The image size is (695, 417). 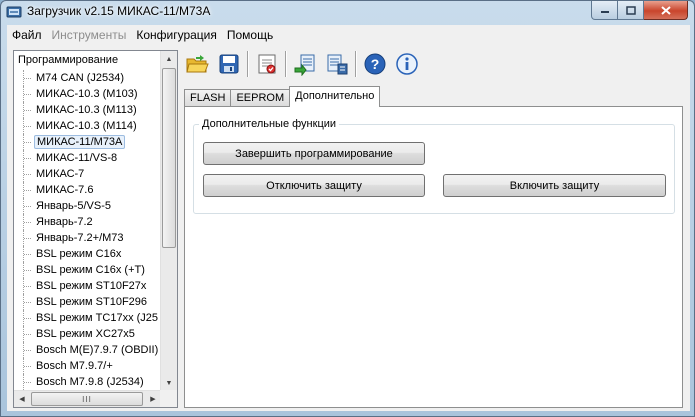 I want to click on save-disk-icon, so click(x=229, y=64).